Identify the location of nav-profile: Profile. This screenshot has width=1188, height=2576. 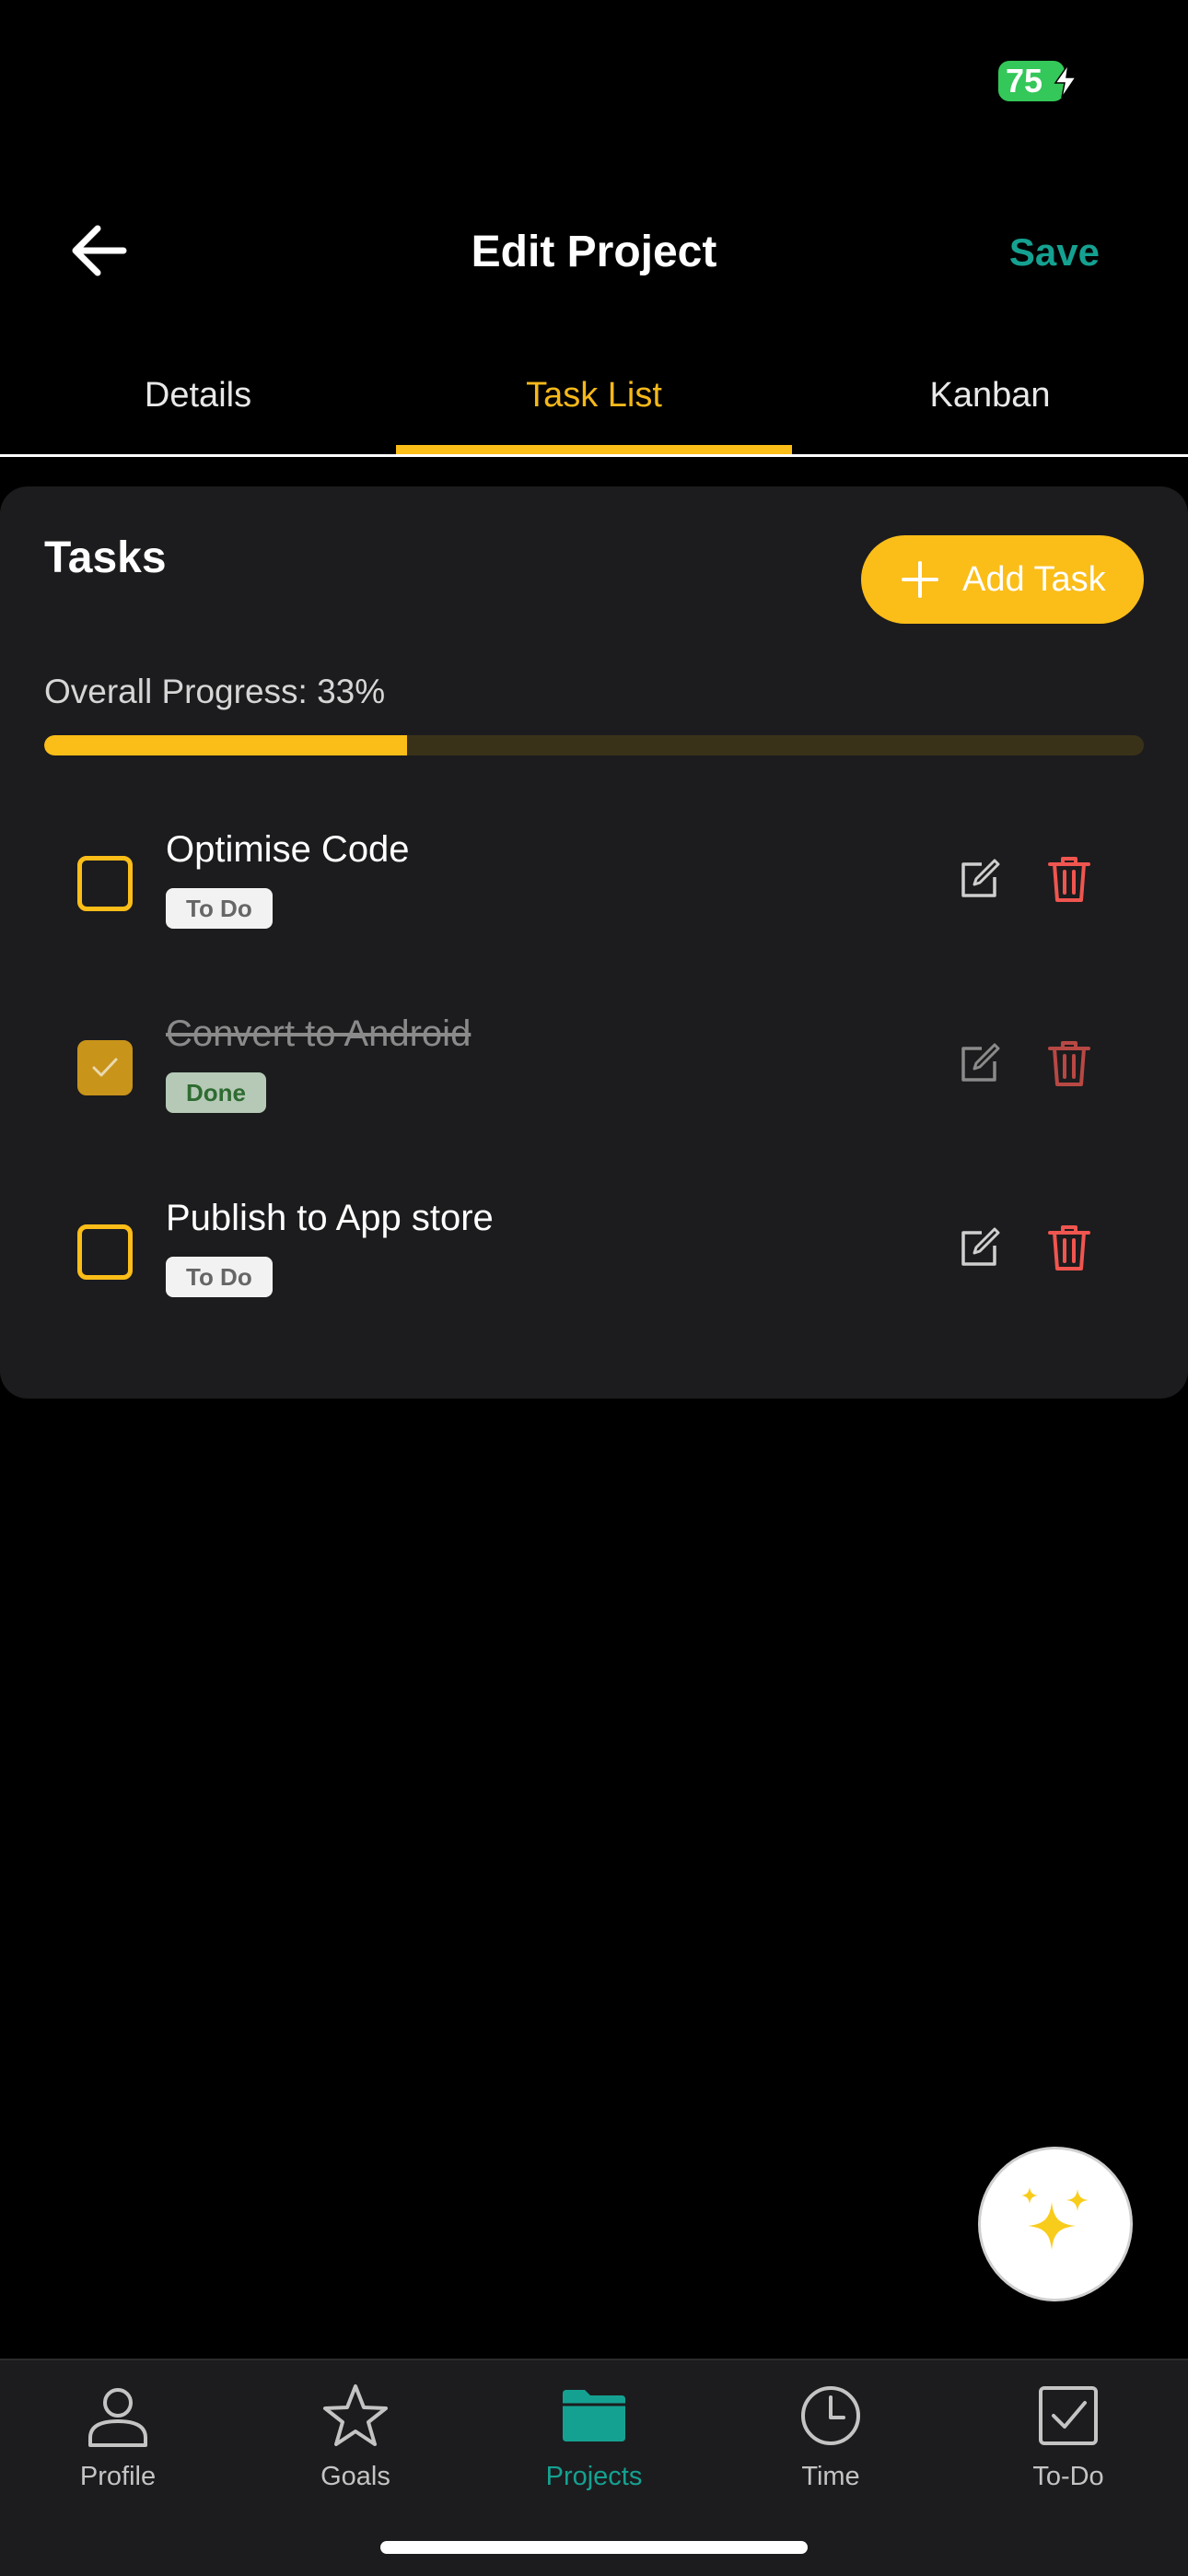
(118, 2437).